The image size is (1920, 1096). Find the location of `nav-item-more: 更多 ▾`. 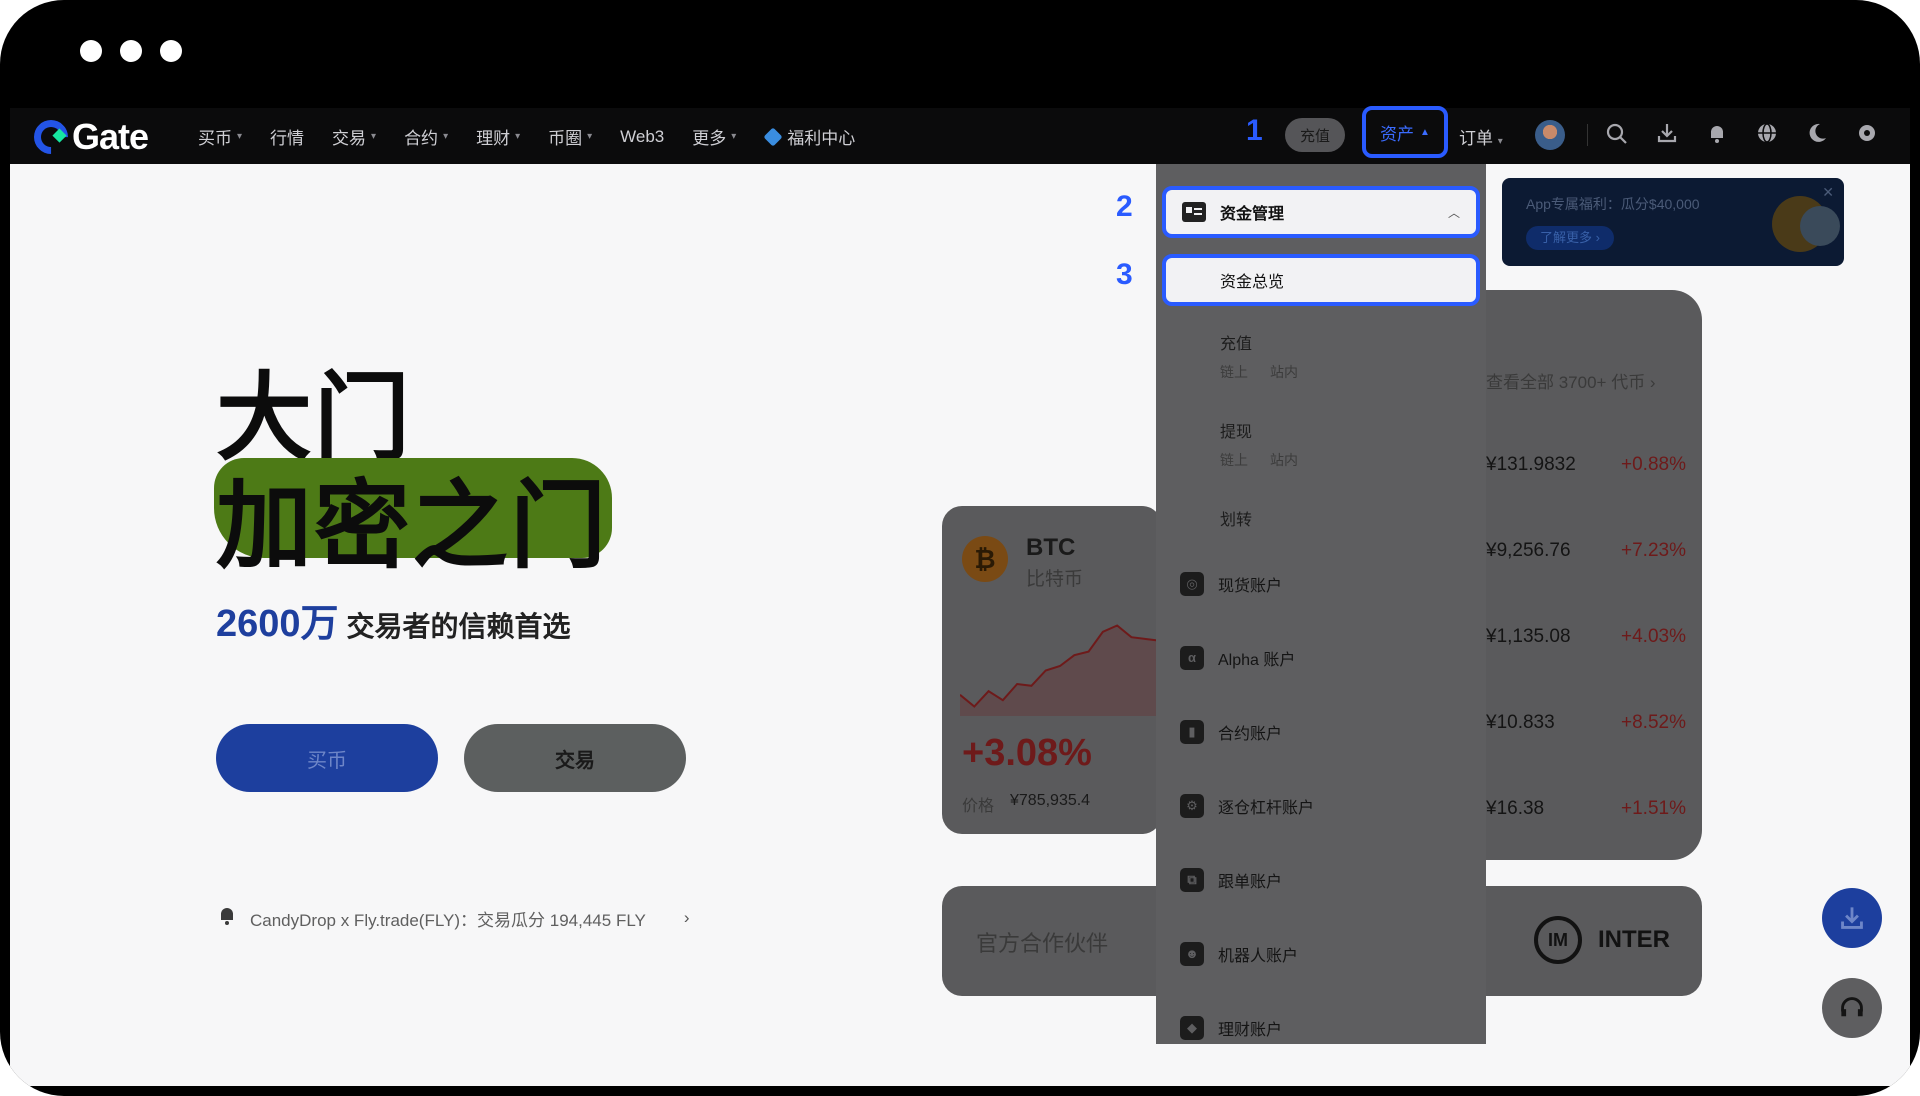

nav-item-more: 更多 ▾ is located at coordinates (714, 136).